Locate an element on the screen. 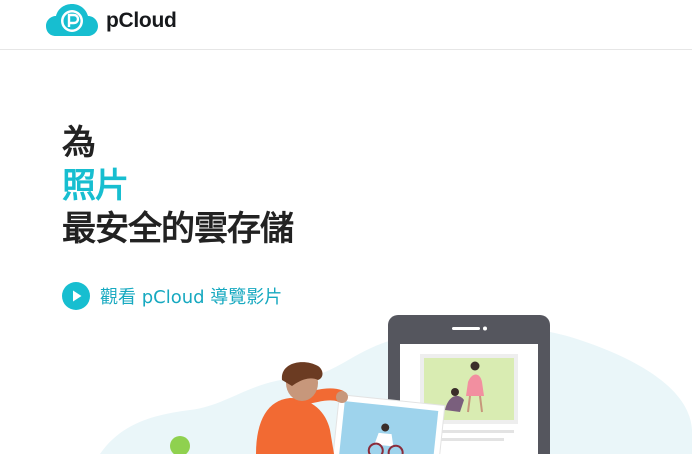 This screenshot has height=454, width=692. brand-name: pCloud is located at coordinates (141, 20).